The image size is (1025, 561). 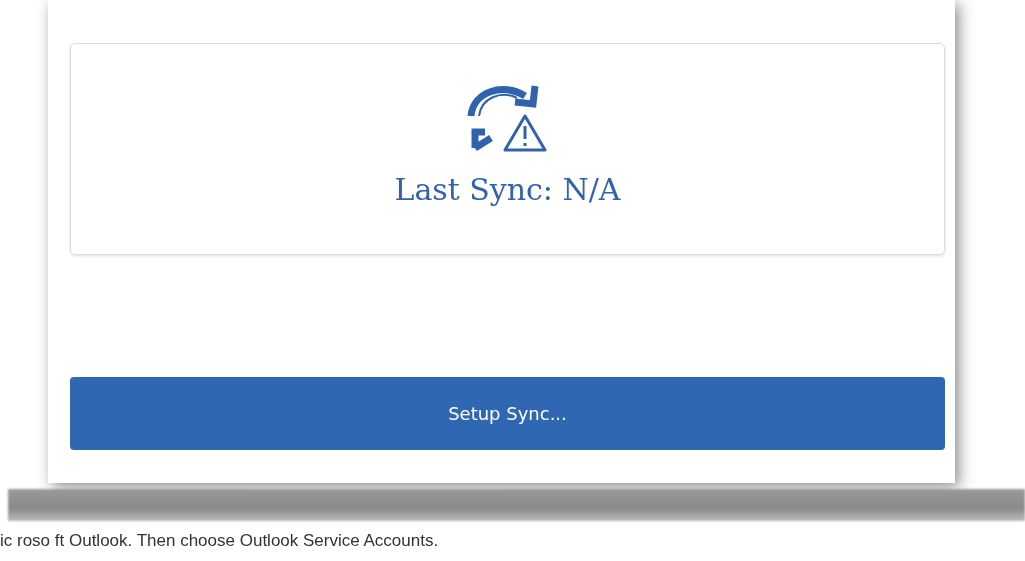 I want to click on instruction-text: ic roso ft Outlook. Then choose Outlook Service Accounts., so click(x=220, y=541).